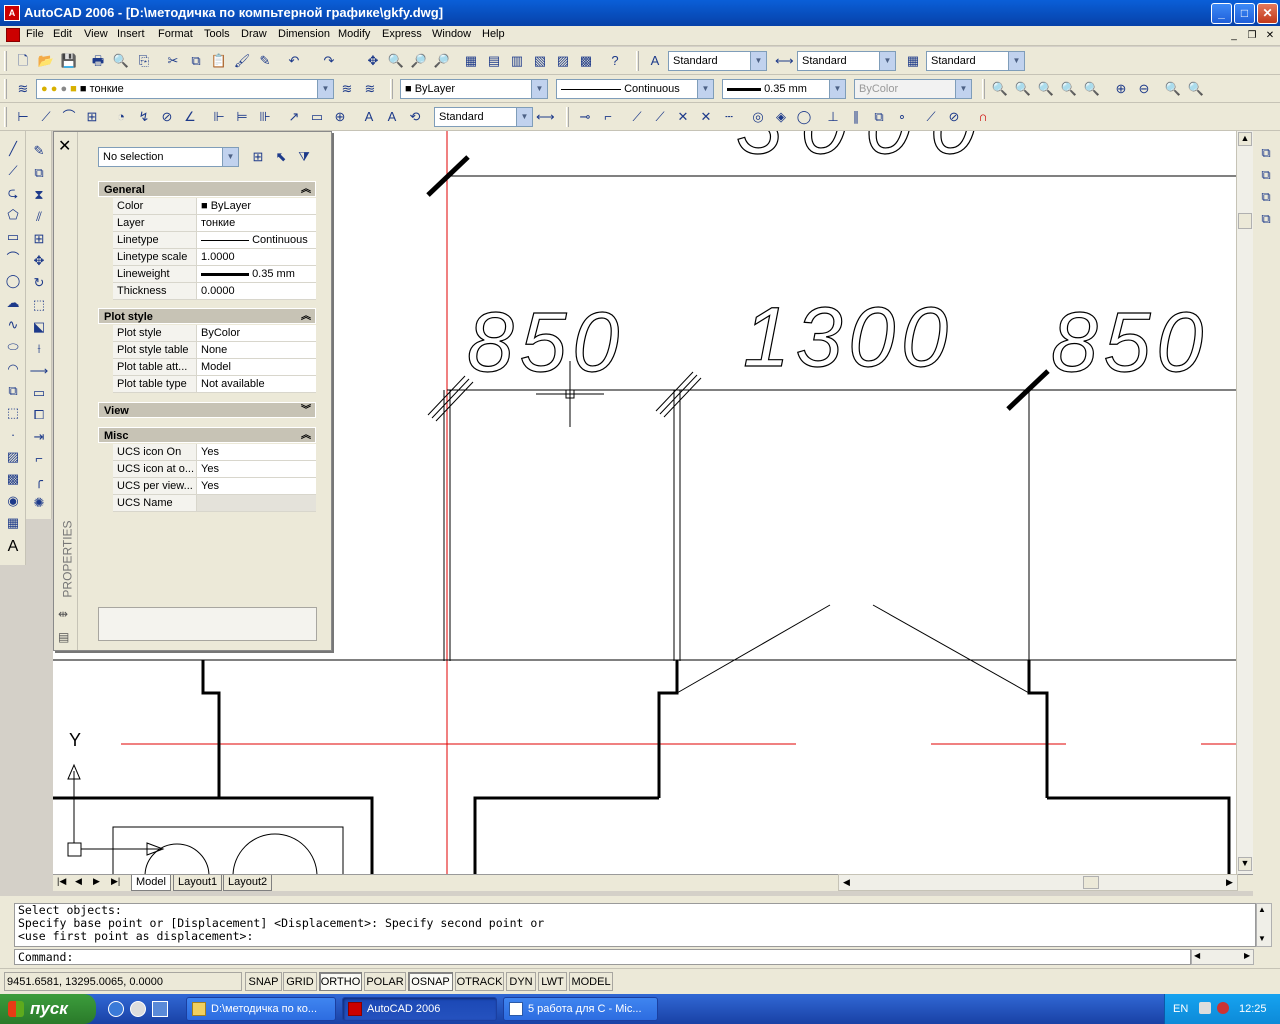 This screenshot has width=1280, height=1024. What do you see at coordinates (144, 61) in the screenshot?
I see `publish-icon: ⎘` at bounding box center [144, 61].